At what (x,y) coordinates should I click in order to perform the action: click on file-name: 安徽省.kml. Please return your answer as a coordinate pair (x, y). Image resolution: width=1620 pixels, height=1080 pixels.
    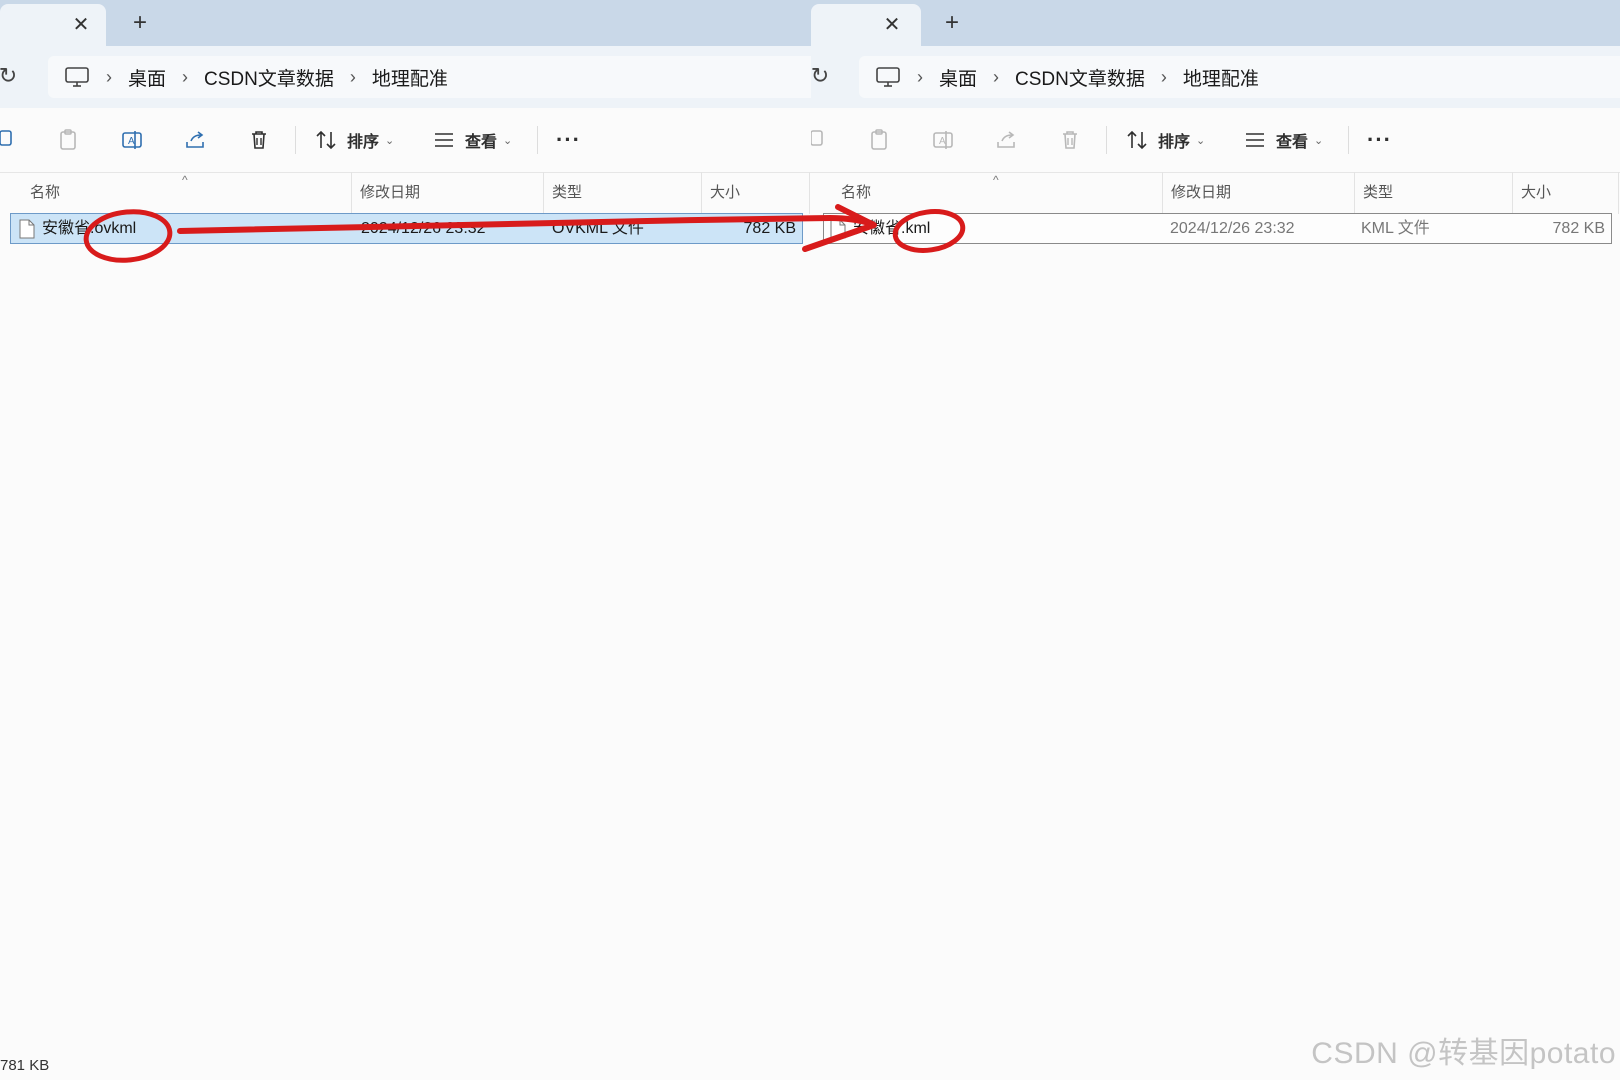
    Looking at the image, I should click on (891, 228).